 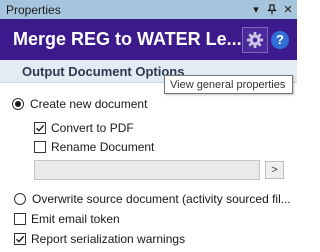 What do you see at coordinates (18, 104) in the screenshot?
I see `create-new-radio` at bounding box center [18, 104].